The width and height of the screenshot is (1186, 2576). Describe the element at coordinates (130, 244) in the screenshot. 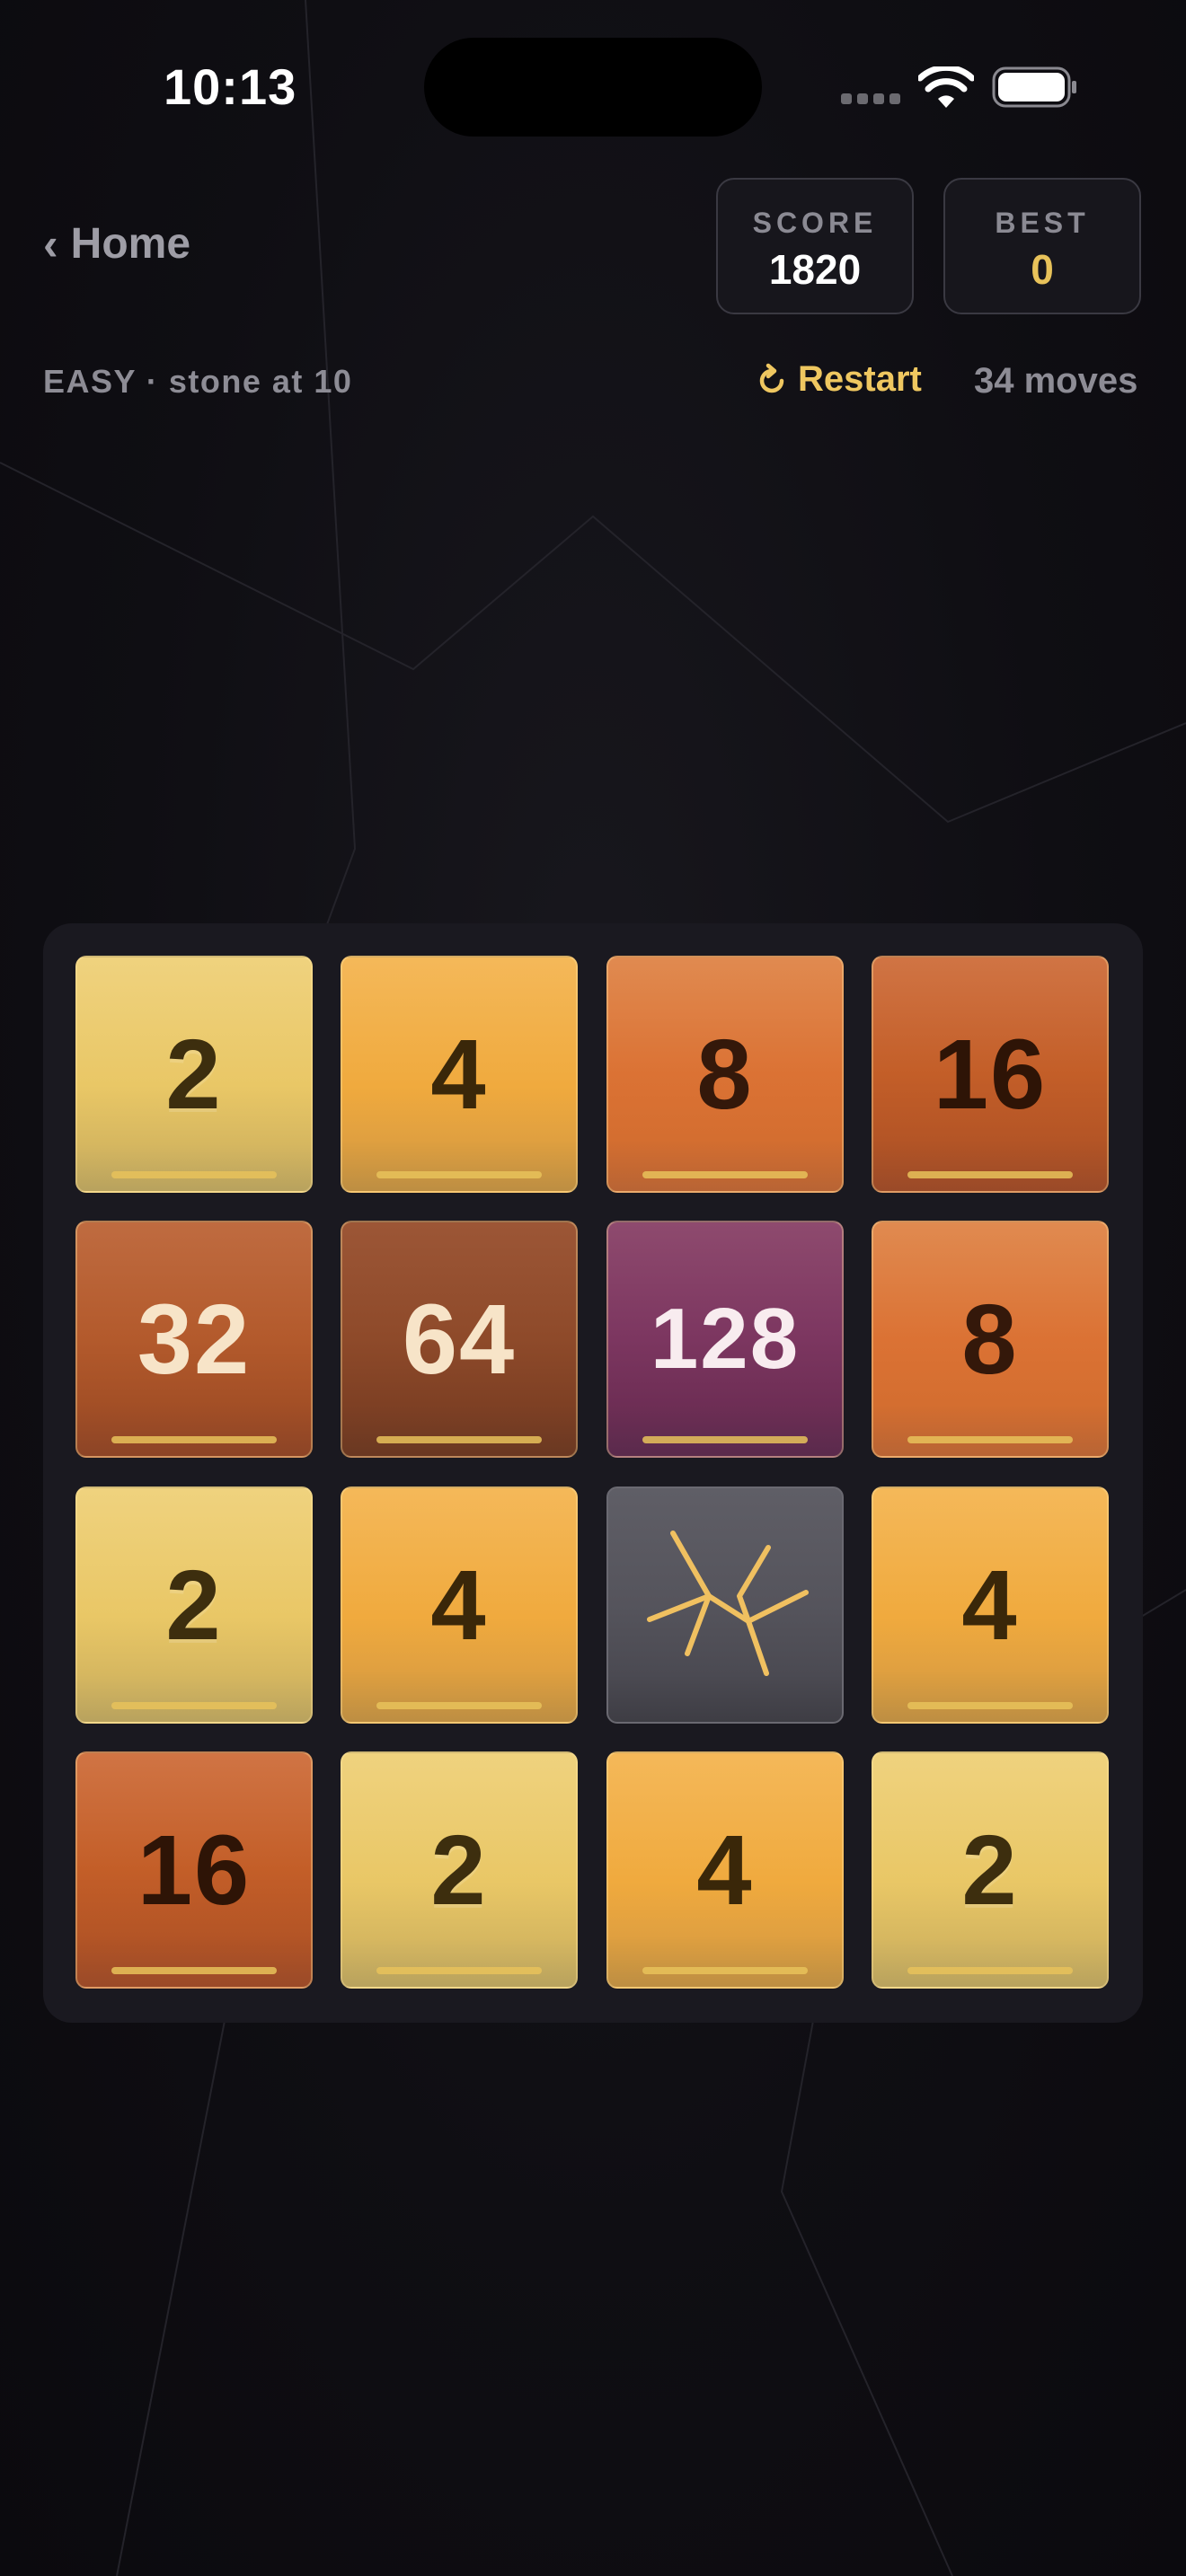

I see `home-label: Home` at that location.